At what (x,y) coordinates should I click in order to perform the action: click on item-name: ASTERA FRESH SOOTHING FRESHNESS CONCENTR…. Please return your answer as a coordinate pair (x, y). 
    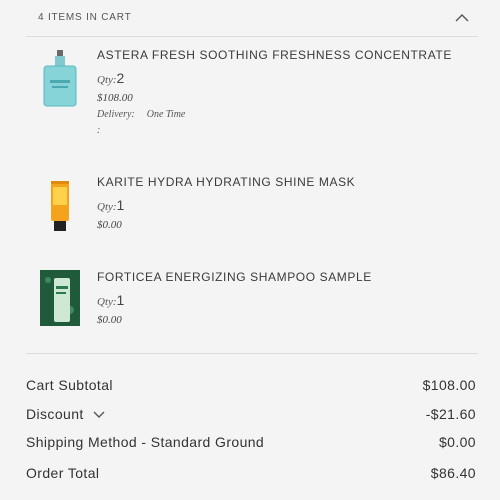
    Looking at the image, I should click on (282, 55).